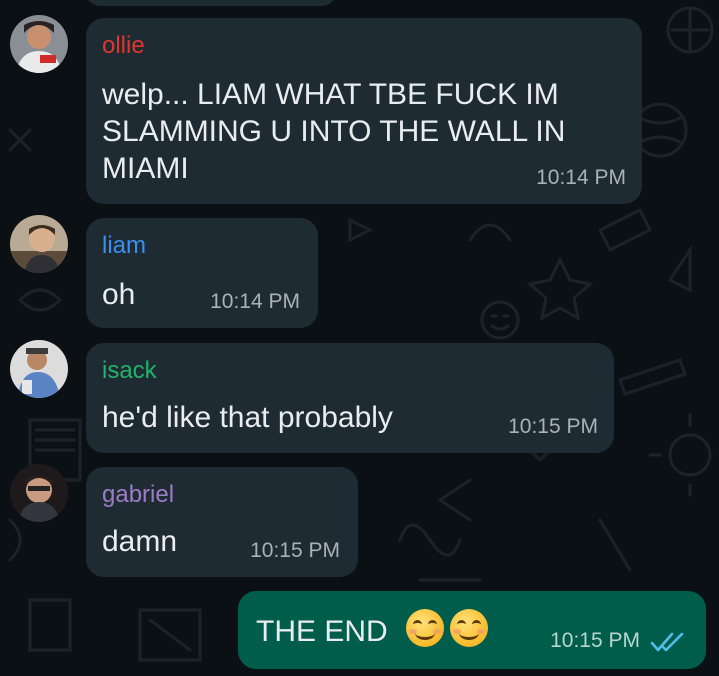 This screenshot has width=719, height=676. What do you see at coordinates (202, 273) in the screenshot?
I see `message-bubble-liam: liam oh 10:14 PM` at bounding box center [202, 273].